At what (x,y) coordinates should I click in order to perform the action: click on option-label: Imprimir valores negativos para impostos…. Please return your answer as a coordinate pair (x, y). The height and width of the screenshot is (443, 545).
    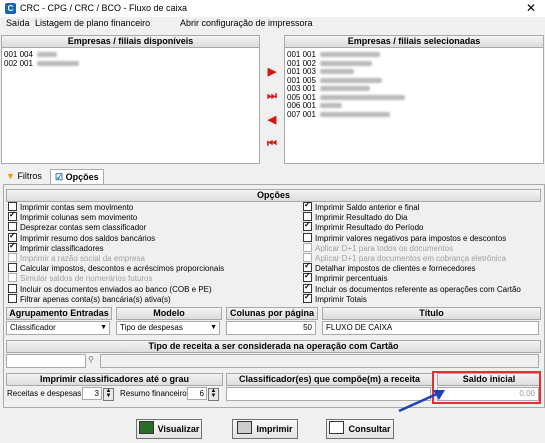
    Looking at the image, I should click on (411, 238).